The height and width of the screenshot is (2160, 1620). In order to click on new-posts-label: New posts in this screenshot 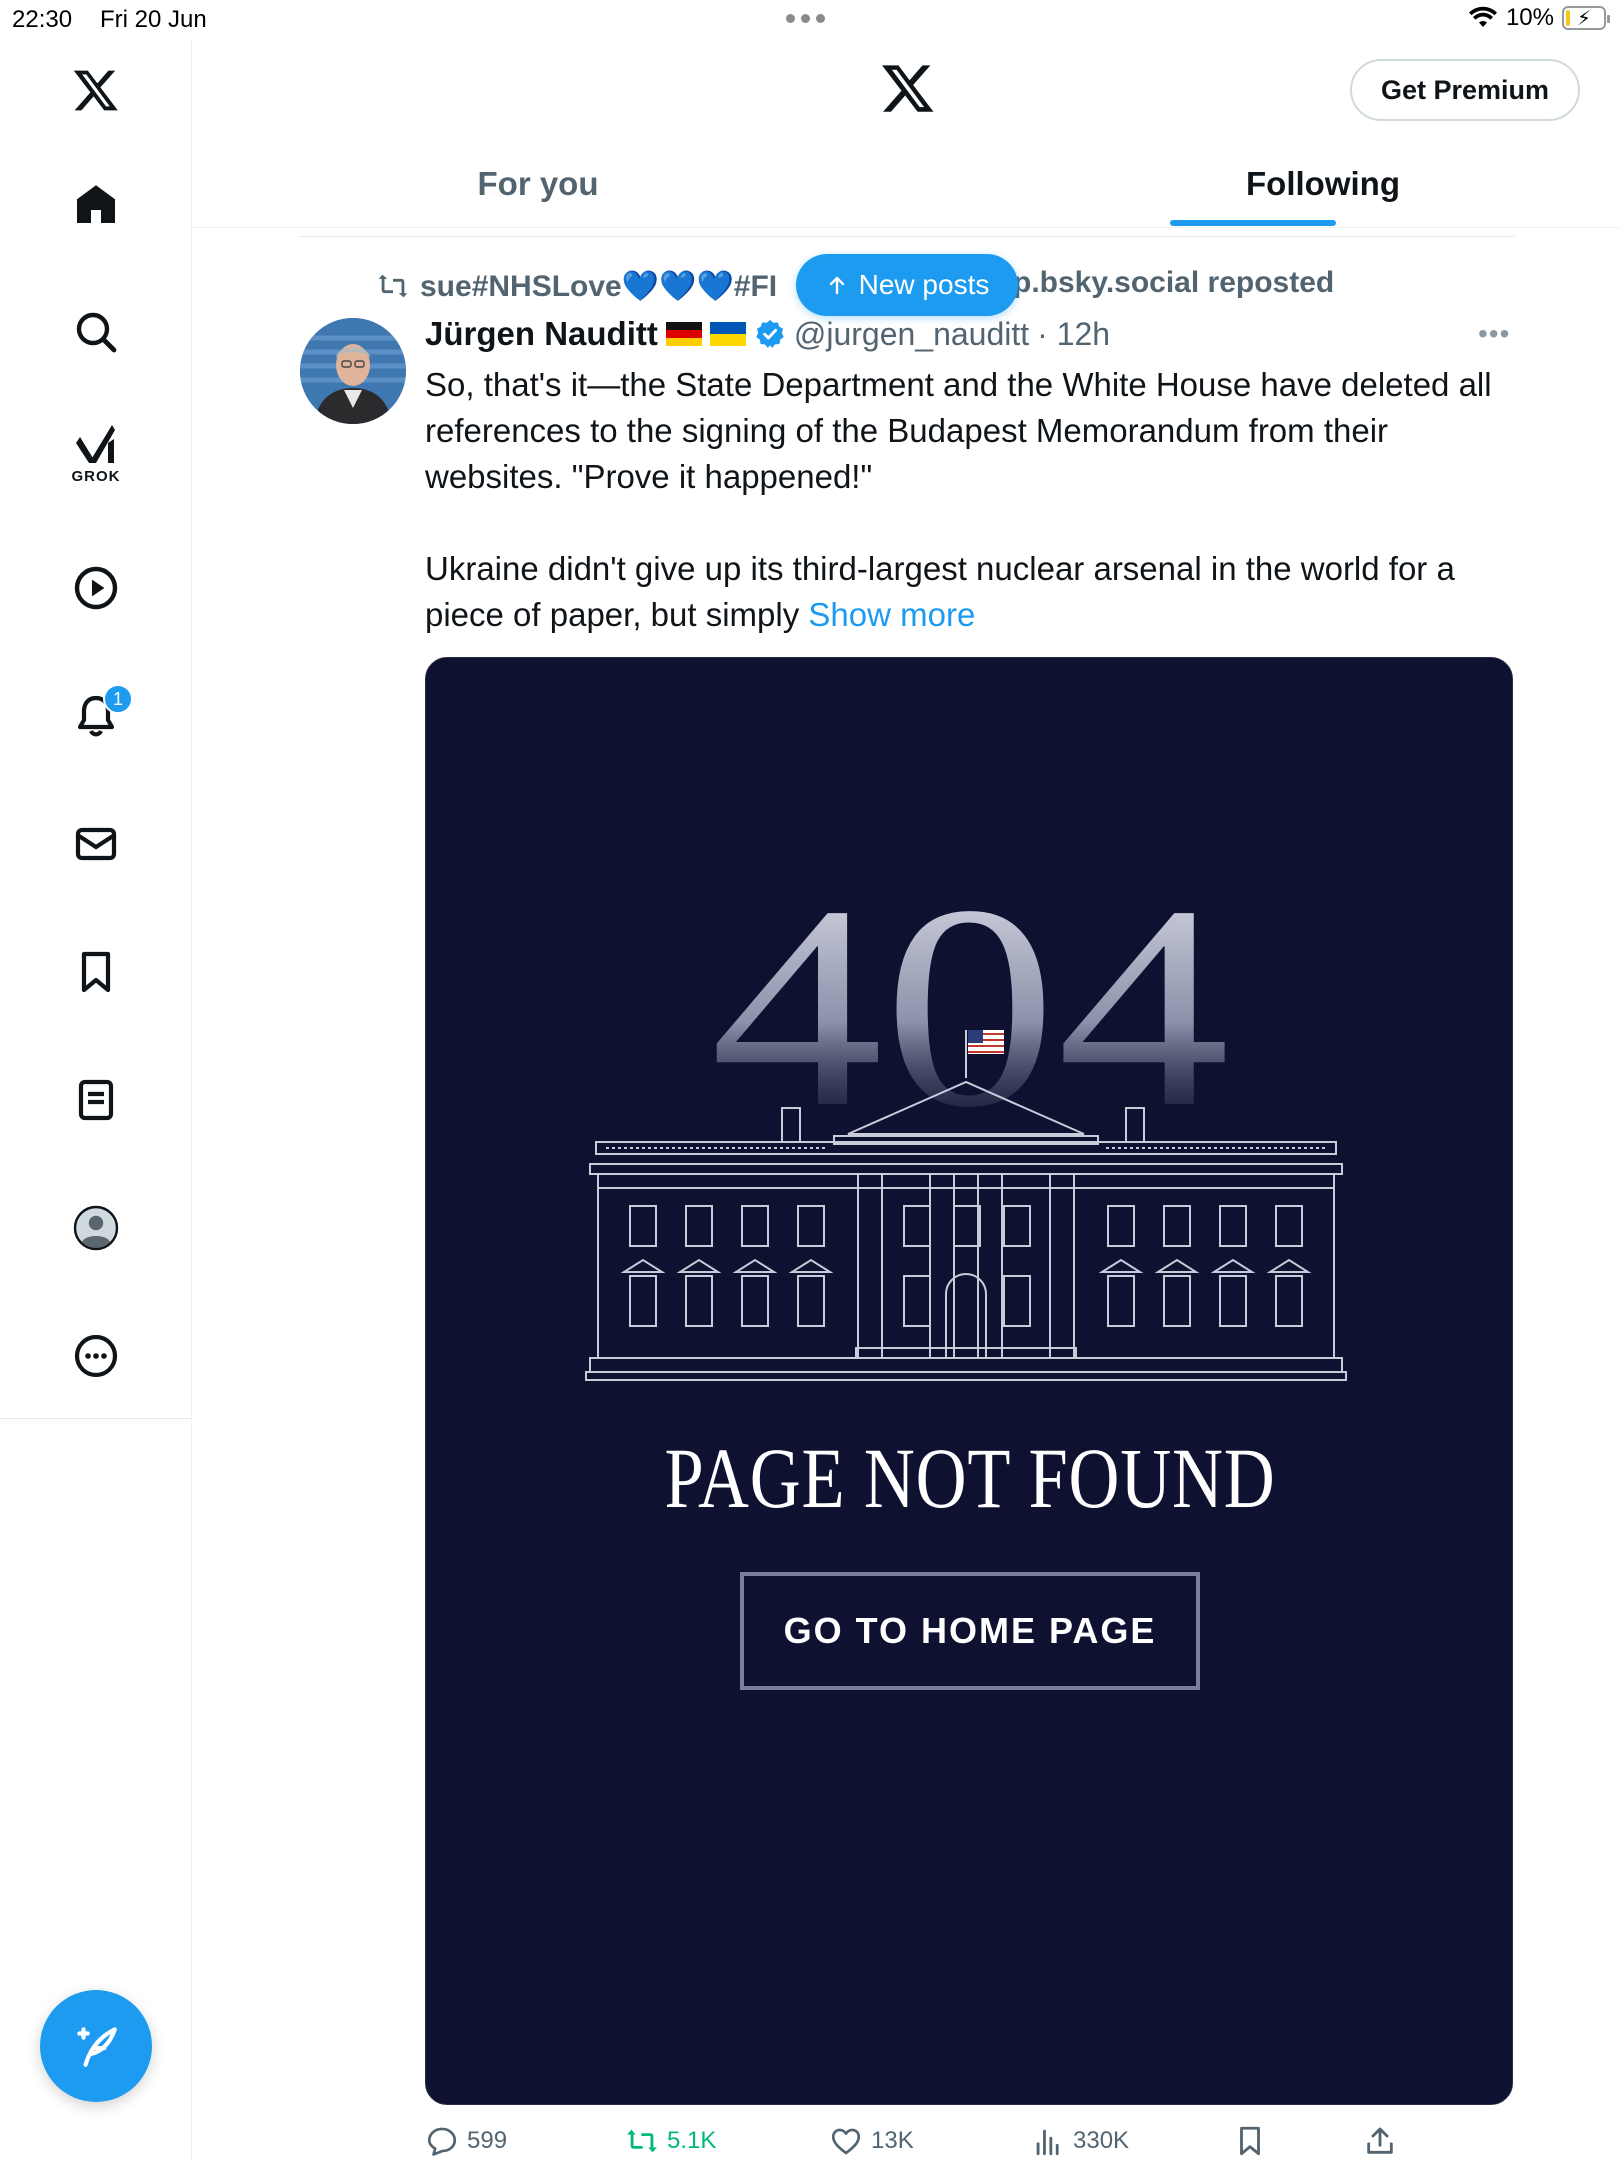, I will do `click(924, 284)`.